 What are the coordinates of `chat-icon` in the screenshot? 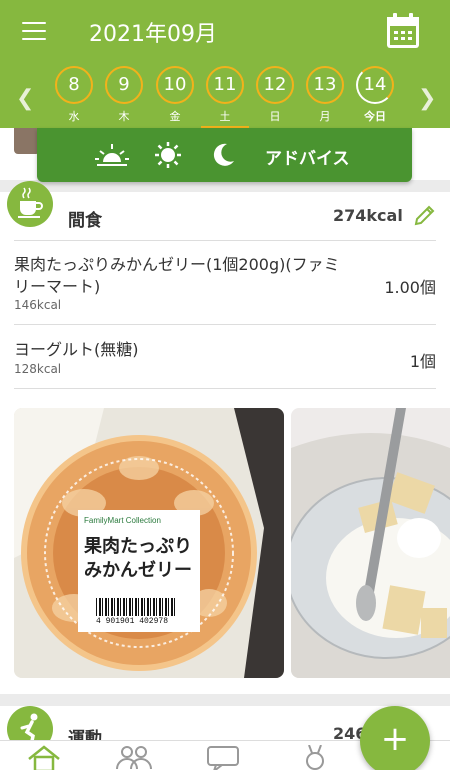 It's located at (224, 757).